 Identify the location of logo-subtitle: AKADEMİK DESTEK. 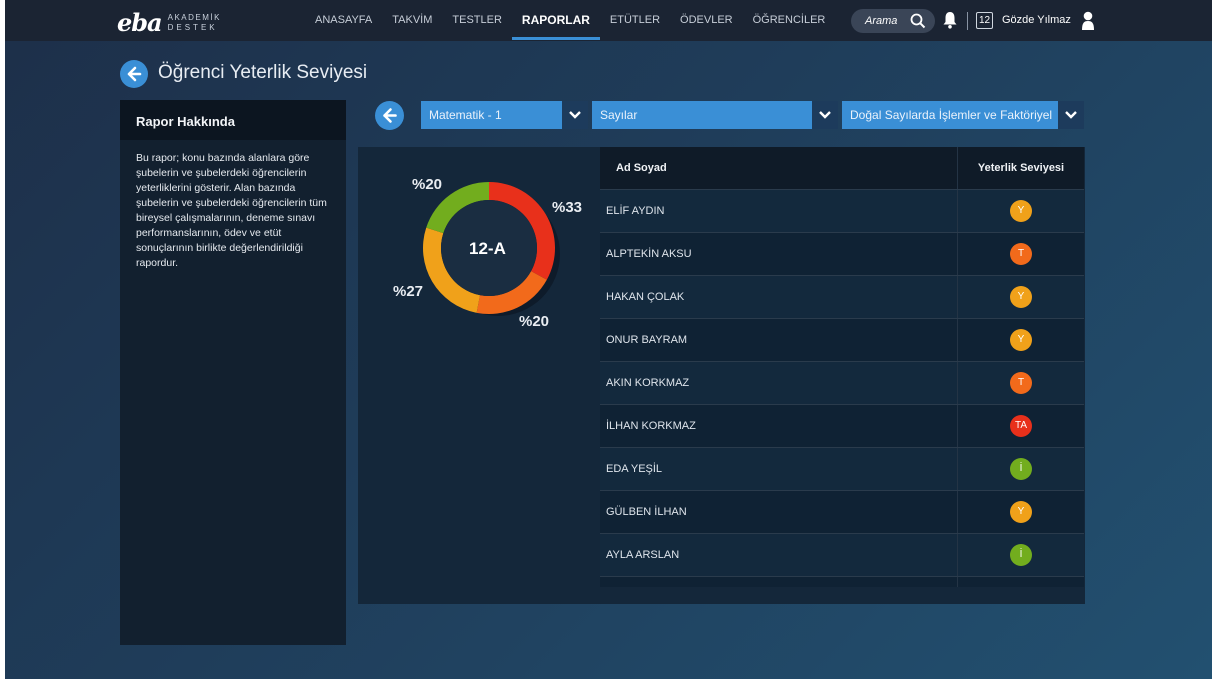
(194, 23).